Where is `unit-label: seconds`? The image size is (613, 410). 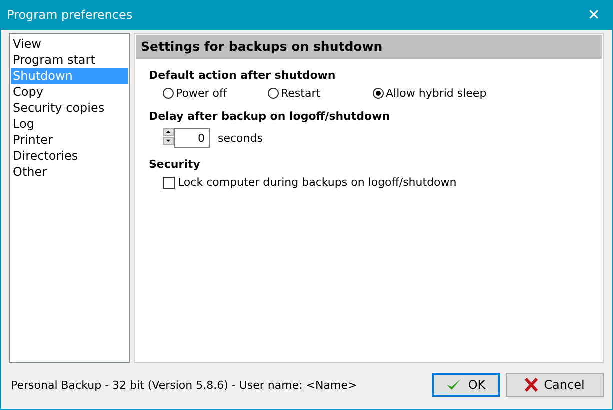 unit-label: seconds is located at coordinates (240, 138).